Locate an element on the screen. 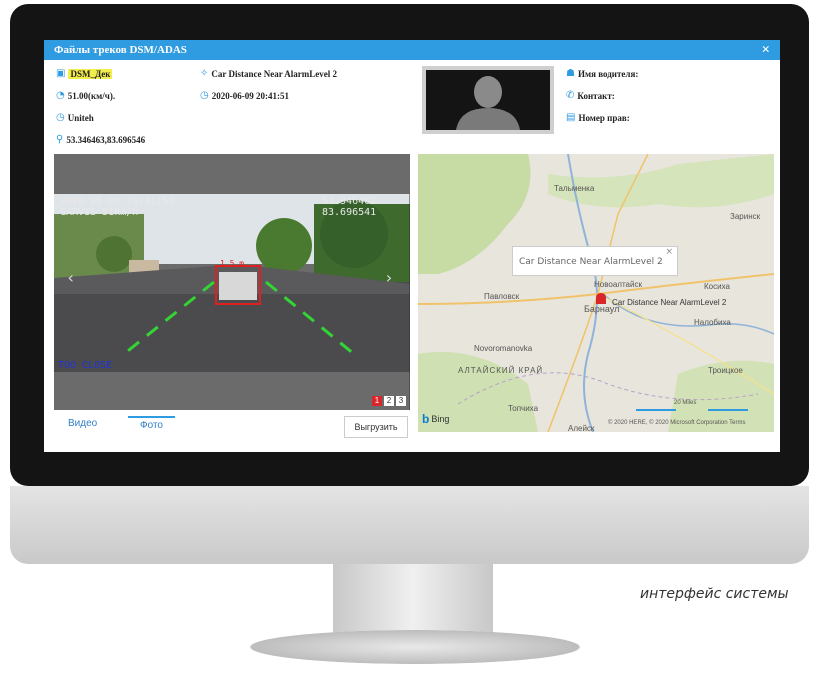  speed-field: ◔ 51.00(км/ч). is located at coordinates (85, 95).